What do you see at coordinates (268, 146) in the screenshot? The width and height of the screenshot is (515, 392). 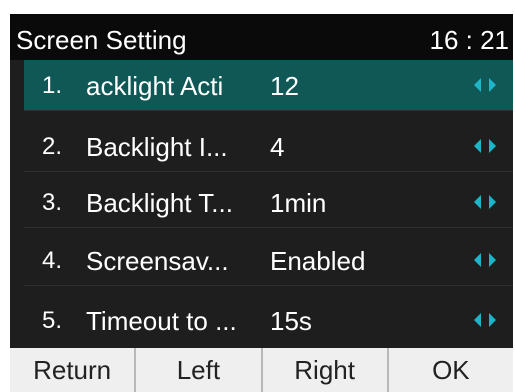 I see `list-item-backlight-inactive: 2. Backlight I... 4` at bounding box center [268, 146].